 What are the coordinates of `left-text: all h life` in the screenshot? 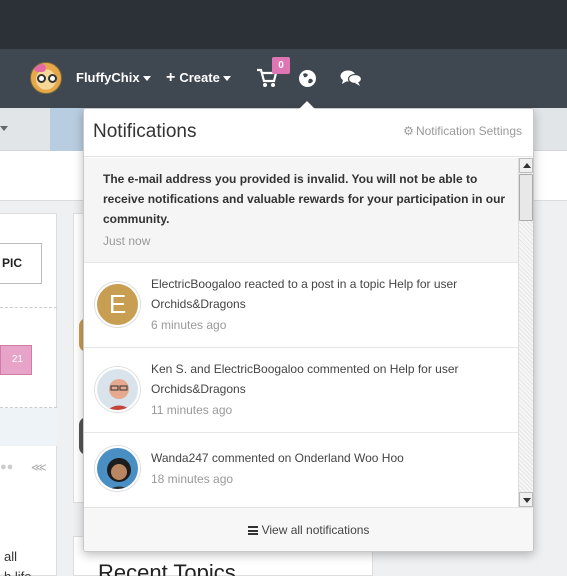 It's located at (17, 561).